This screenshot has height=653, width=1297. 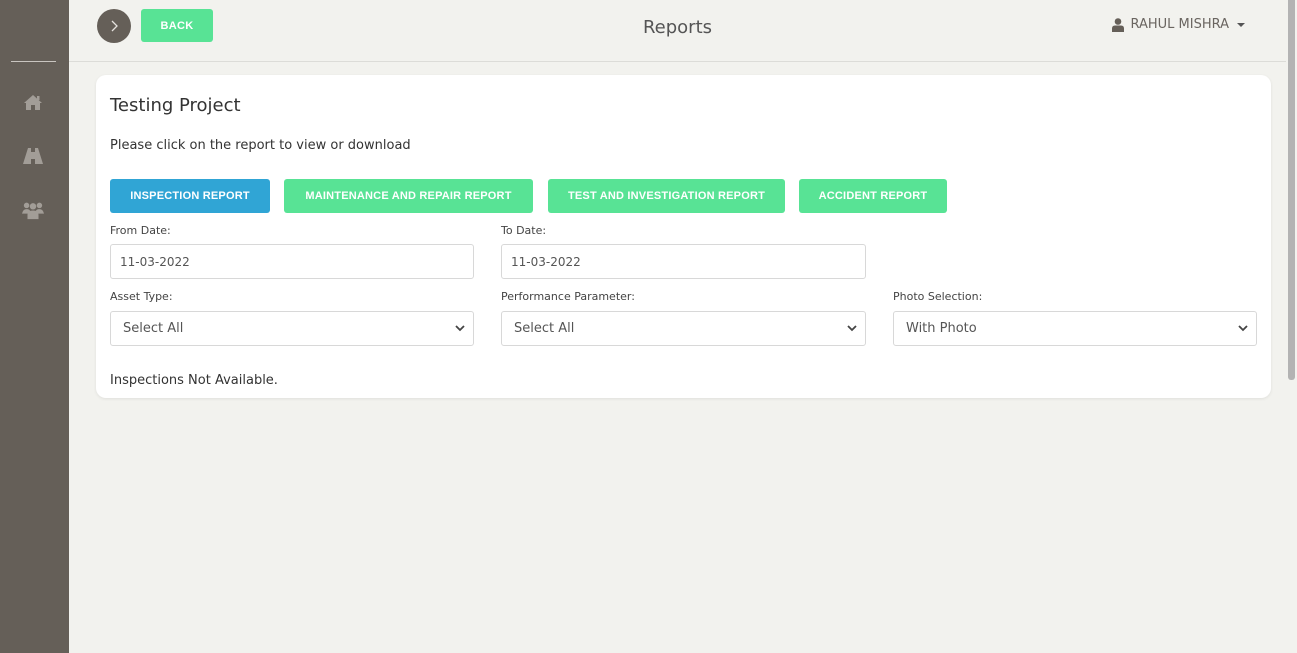 I want to click on sidebar-item-roads, so click(x=33, y=156).